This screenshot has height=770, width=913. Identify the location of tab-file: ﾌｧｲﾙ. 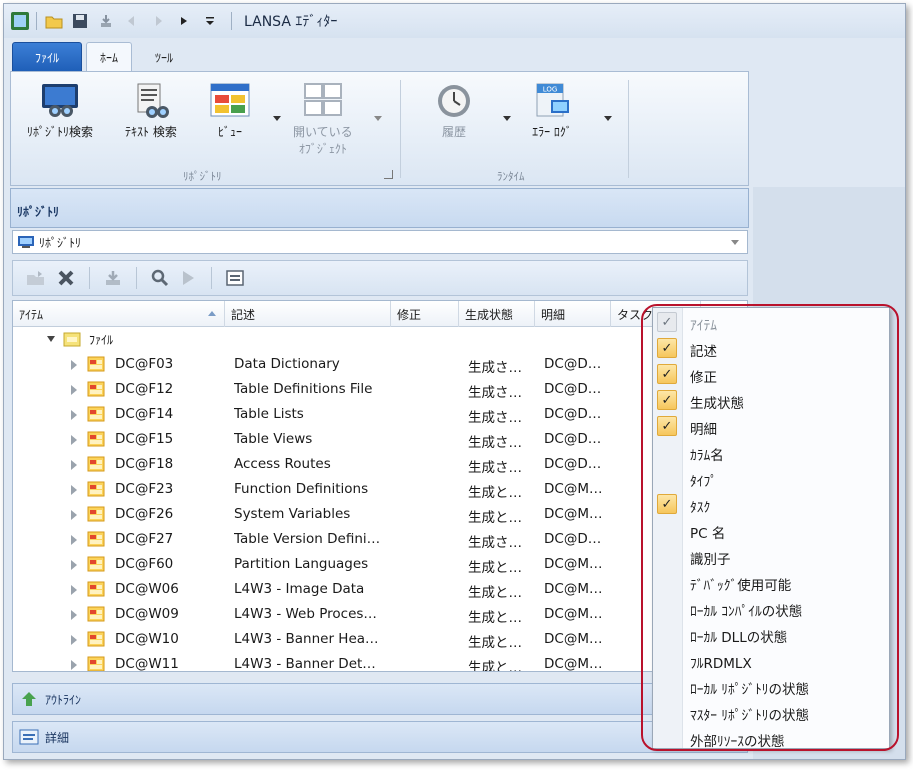
(47, 57).